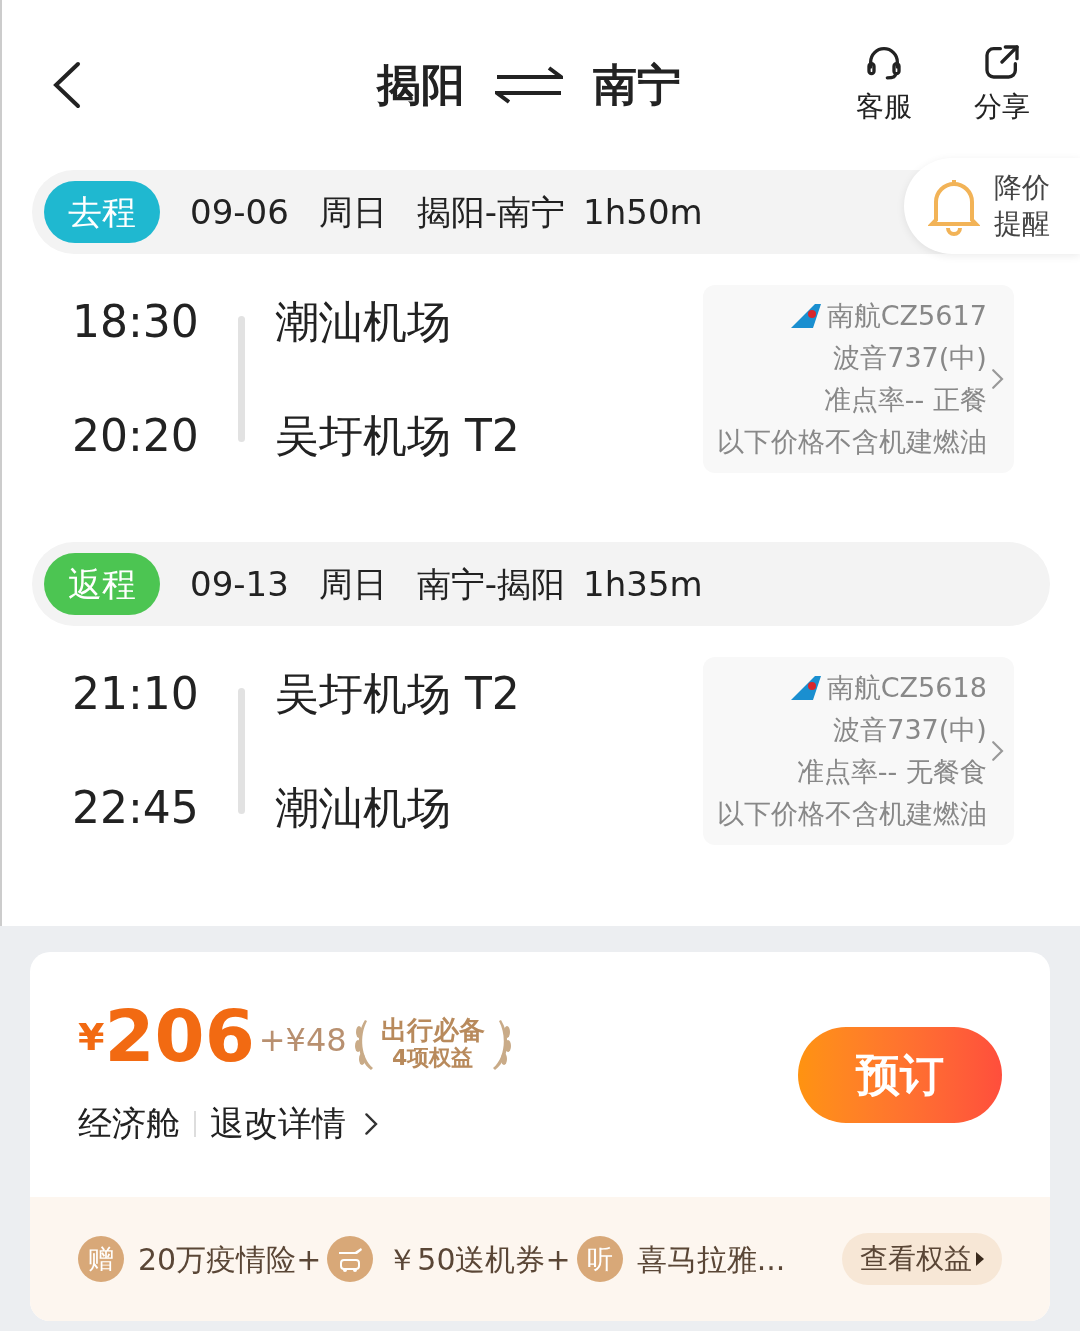 The image size is (1080, 1331). Describe the element at coordinates (884, 85) in the screenshot. I see `customer-service-button: 客服` at that location.